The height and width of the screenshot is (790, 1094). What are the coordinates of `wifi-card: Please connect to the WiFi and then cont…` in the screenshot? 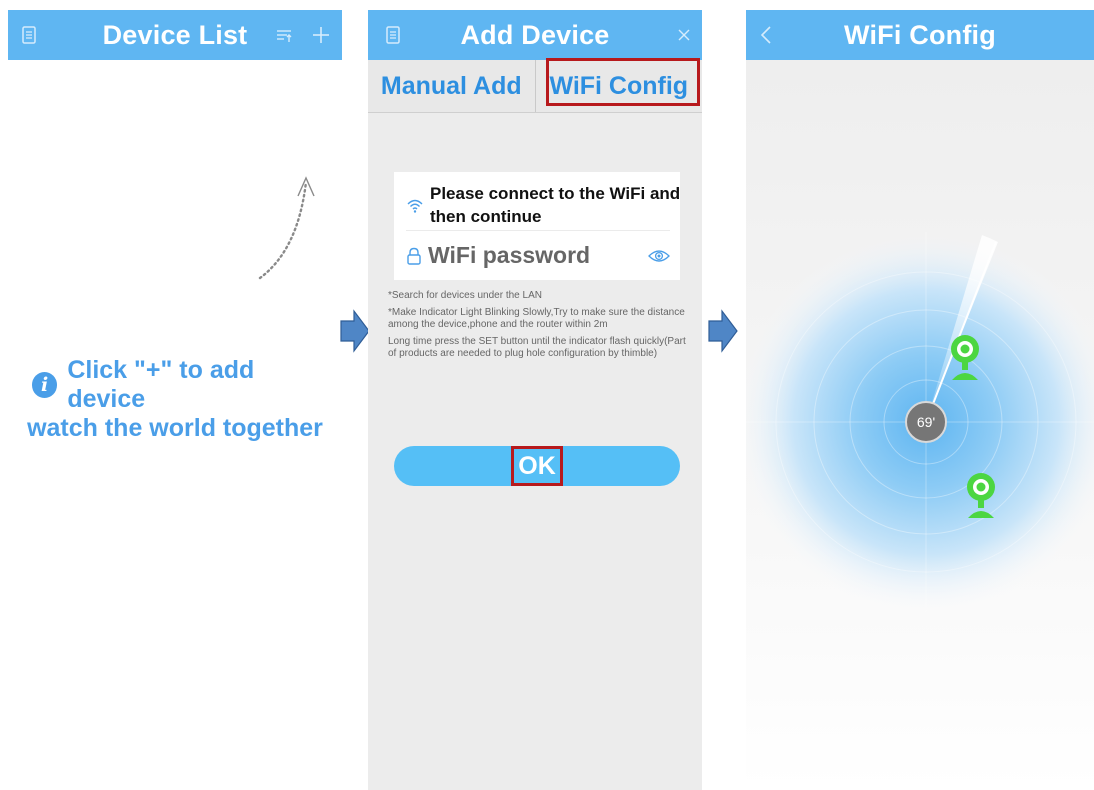 It's located at (537, 226).